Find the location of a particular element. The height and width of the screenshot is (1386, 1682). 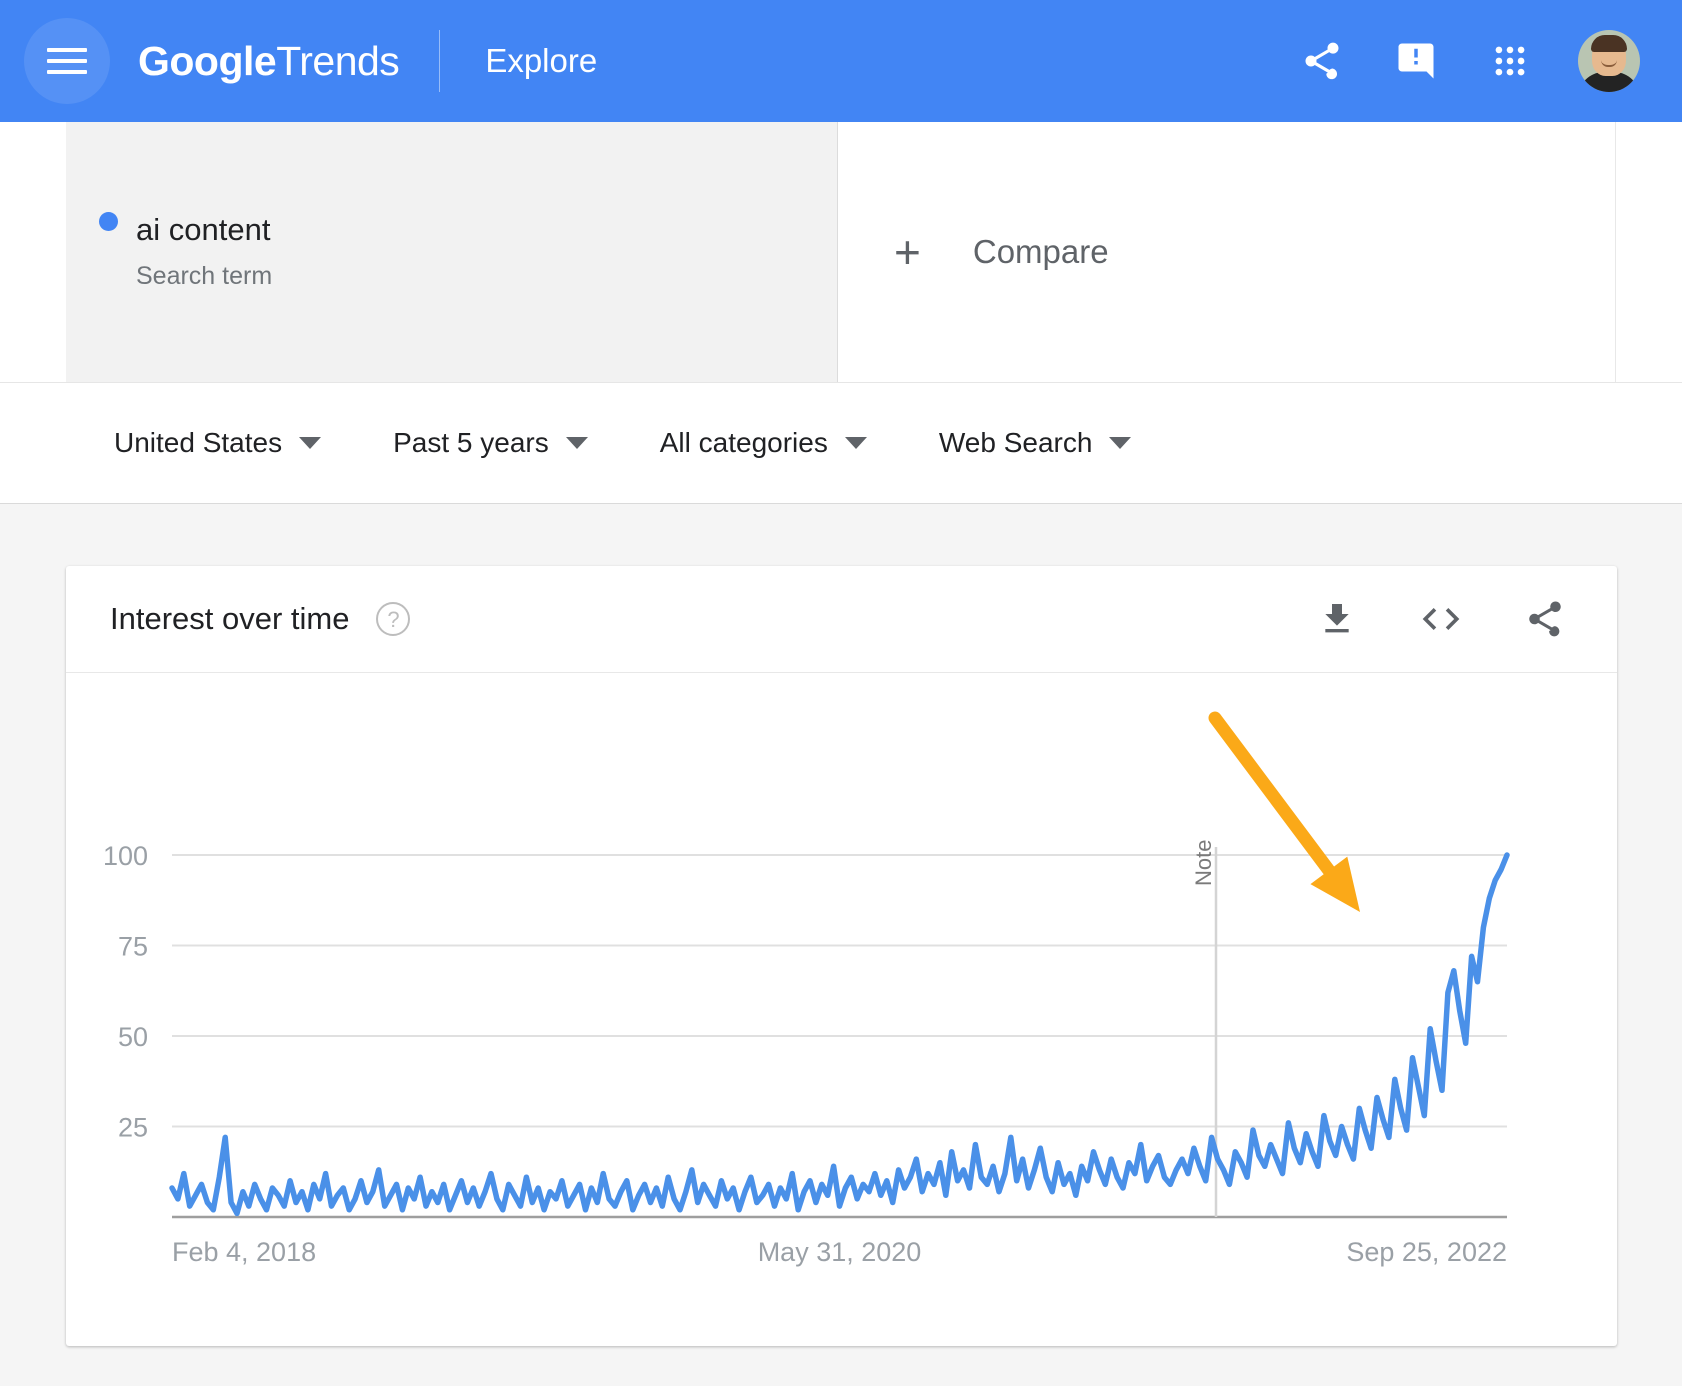

svg-text: 75 is located at coordinates (133, 947).